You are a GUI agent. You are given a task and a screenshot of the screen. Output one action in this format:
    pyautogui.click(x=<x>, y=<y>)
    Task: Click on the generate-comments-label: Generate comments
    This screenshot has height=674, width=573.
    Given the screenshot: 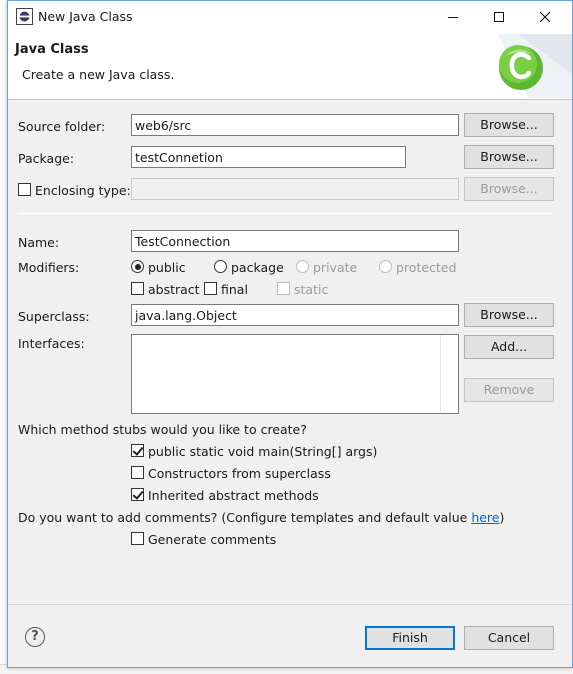 What is the action you would take?
    pyautogui.click(x=212, y=539)
    